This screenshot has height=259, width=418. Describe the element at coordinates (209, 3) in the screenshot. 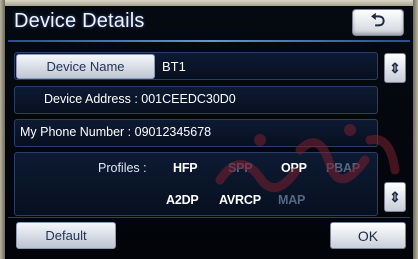

I see `bezel-top` at that location.